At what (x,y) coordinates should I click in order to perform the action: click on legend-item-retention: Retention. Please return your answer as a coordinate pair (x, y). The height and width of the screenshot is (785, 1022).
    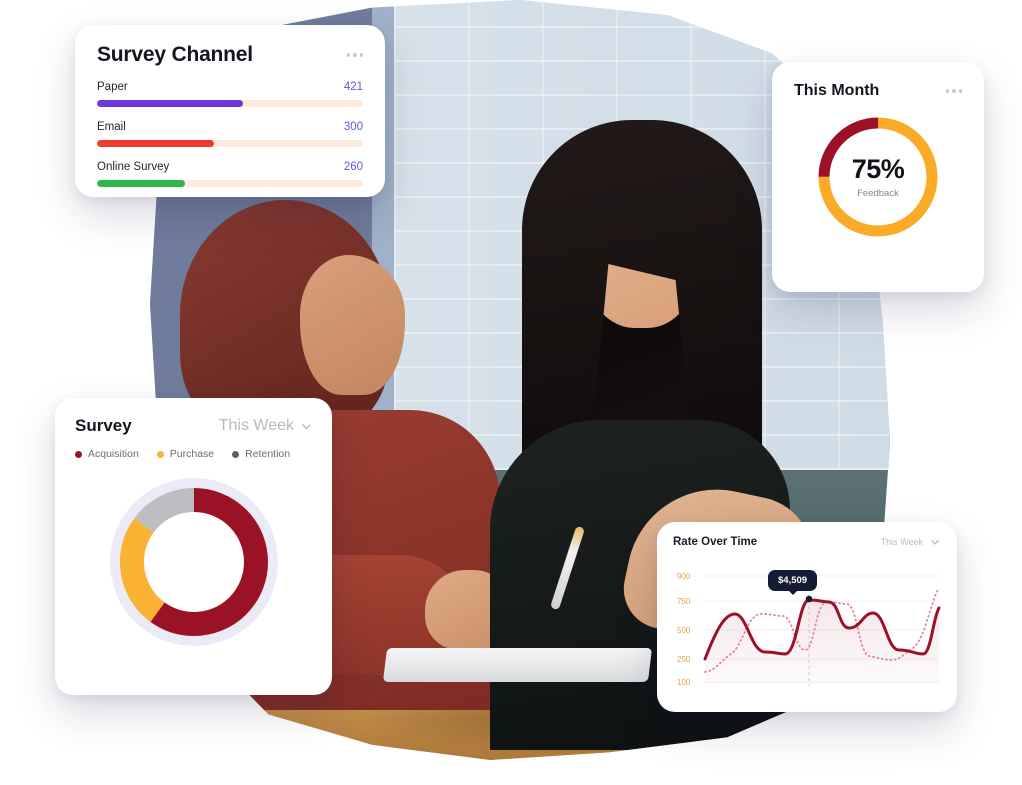
    Looking at the image, I should click on (261, 454).